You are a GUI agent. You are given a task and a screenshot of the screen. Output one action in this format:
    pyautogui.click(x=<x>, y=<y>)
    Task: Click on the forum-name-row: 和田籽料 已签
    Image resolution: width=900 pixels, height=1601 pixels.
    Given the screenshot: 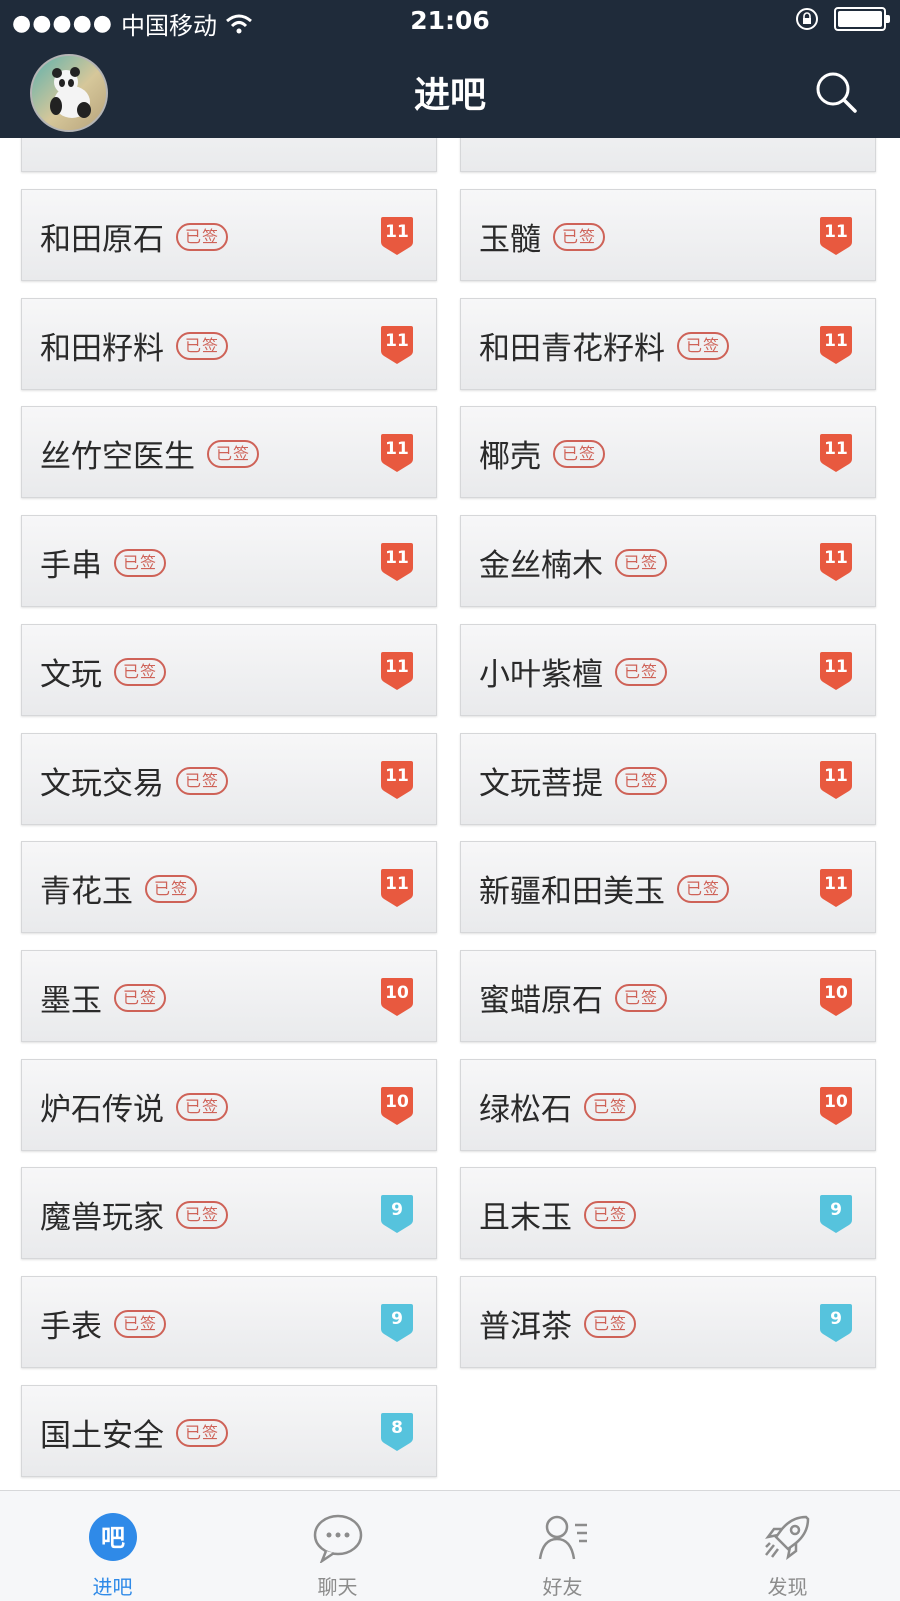 What is the action you would take?
    pyautogui.click(x=134, y=345)
    